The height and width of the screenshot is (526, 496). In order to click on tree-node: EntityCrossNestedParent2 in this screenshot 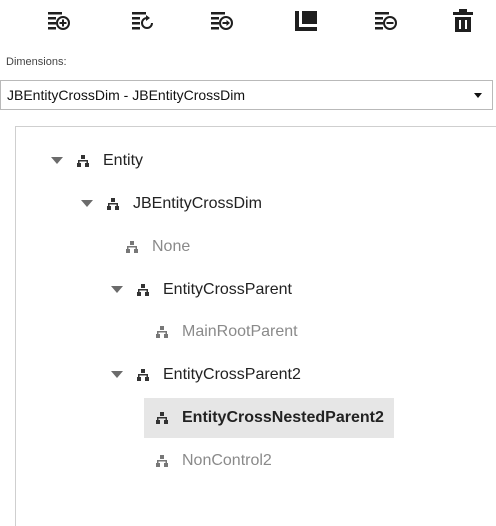, I will do `click(269, 418)`.